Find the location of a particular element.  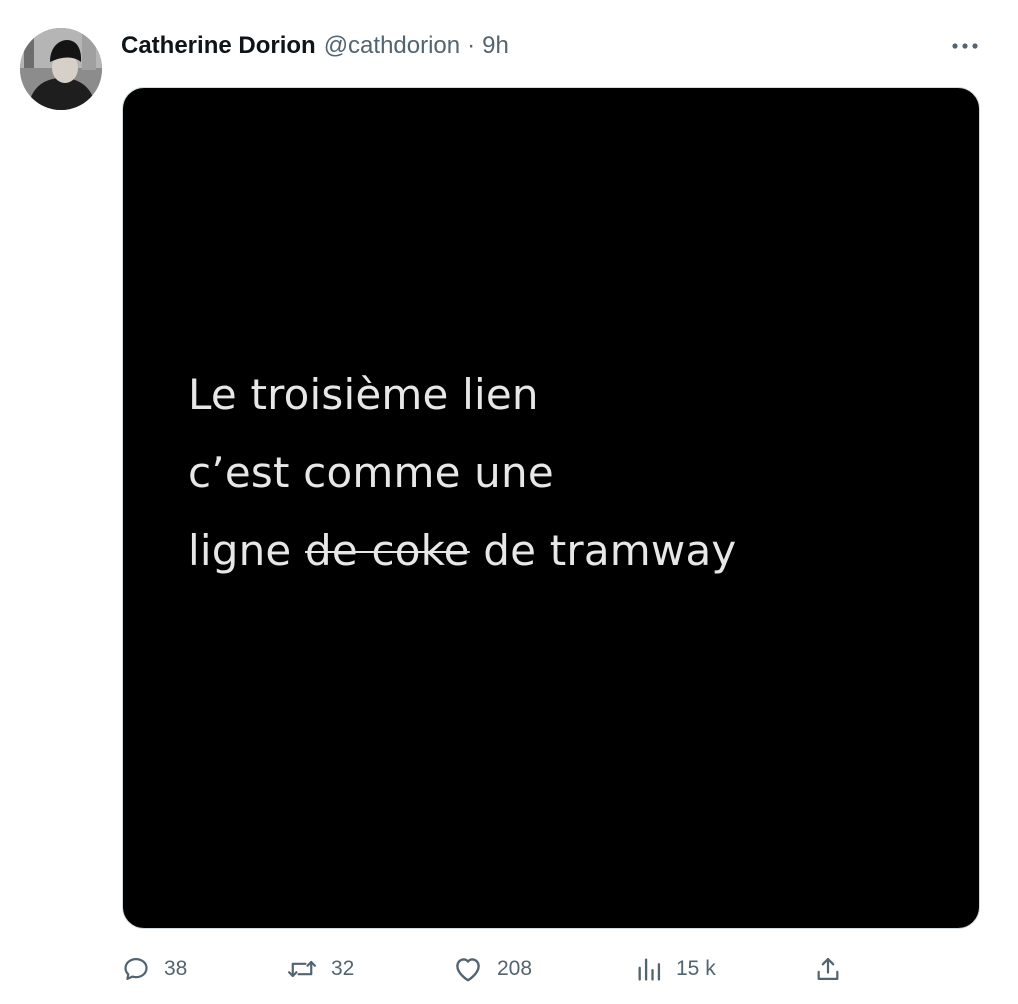

avatar-photo is located at coordinates (61, 69).